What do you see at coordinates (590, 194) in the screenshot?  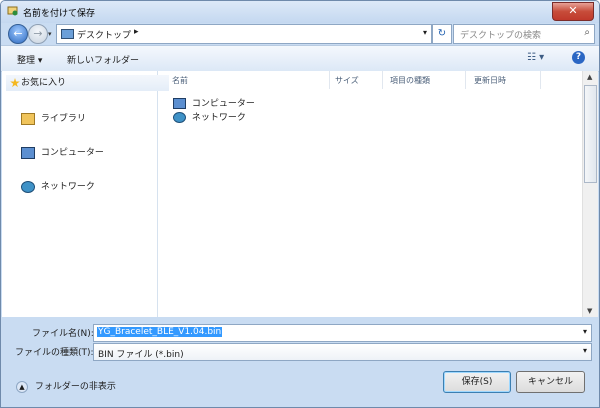 I see `vertical-scrollbar: ▲ ▼` at bounding box center [590, 194].